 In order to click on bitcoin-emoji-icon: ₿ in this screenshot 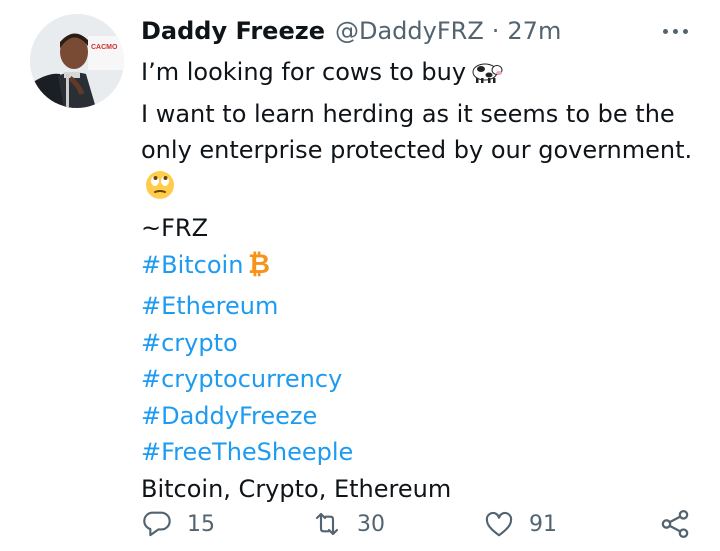, I will do `click(260, 268)`.